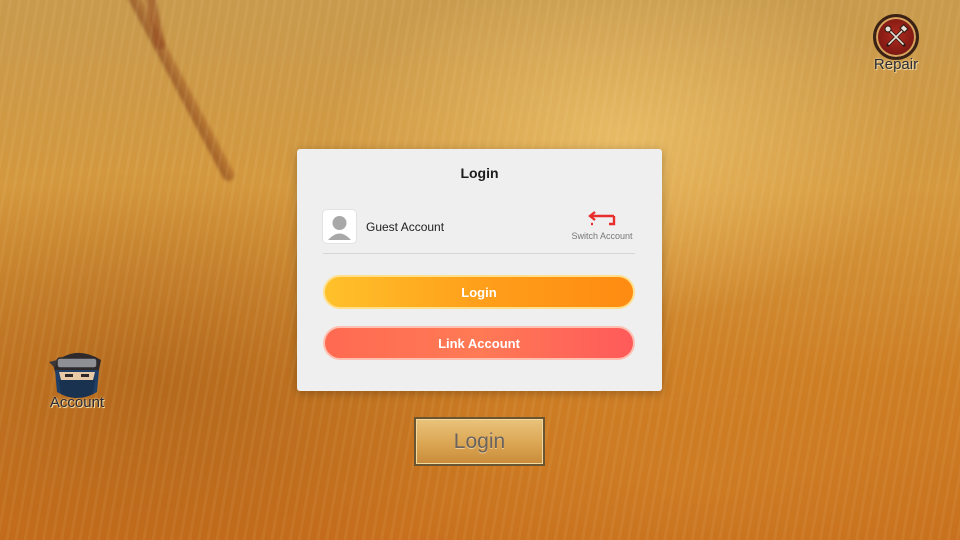 The height and width of the screenshot is (540, 960). Describe the element at coordinates (479, 343) in the screenshot. I see `link-account-button: Link Account` at that location.